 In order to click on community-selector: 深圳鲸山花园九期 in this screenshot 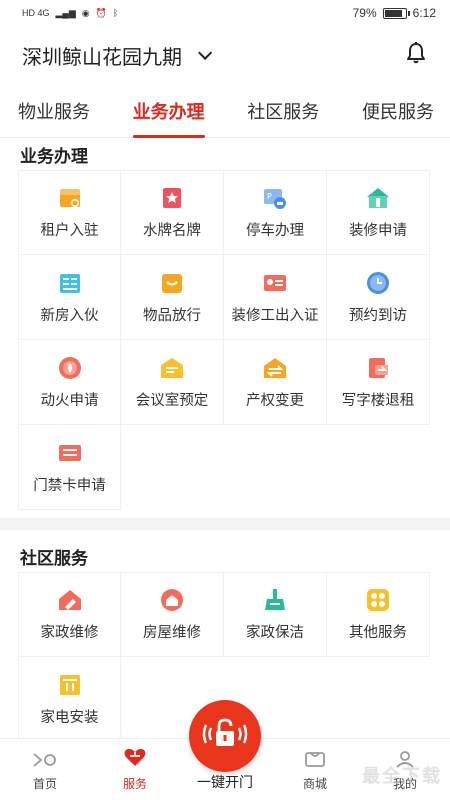, I will do `click(117, 55)`.